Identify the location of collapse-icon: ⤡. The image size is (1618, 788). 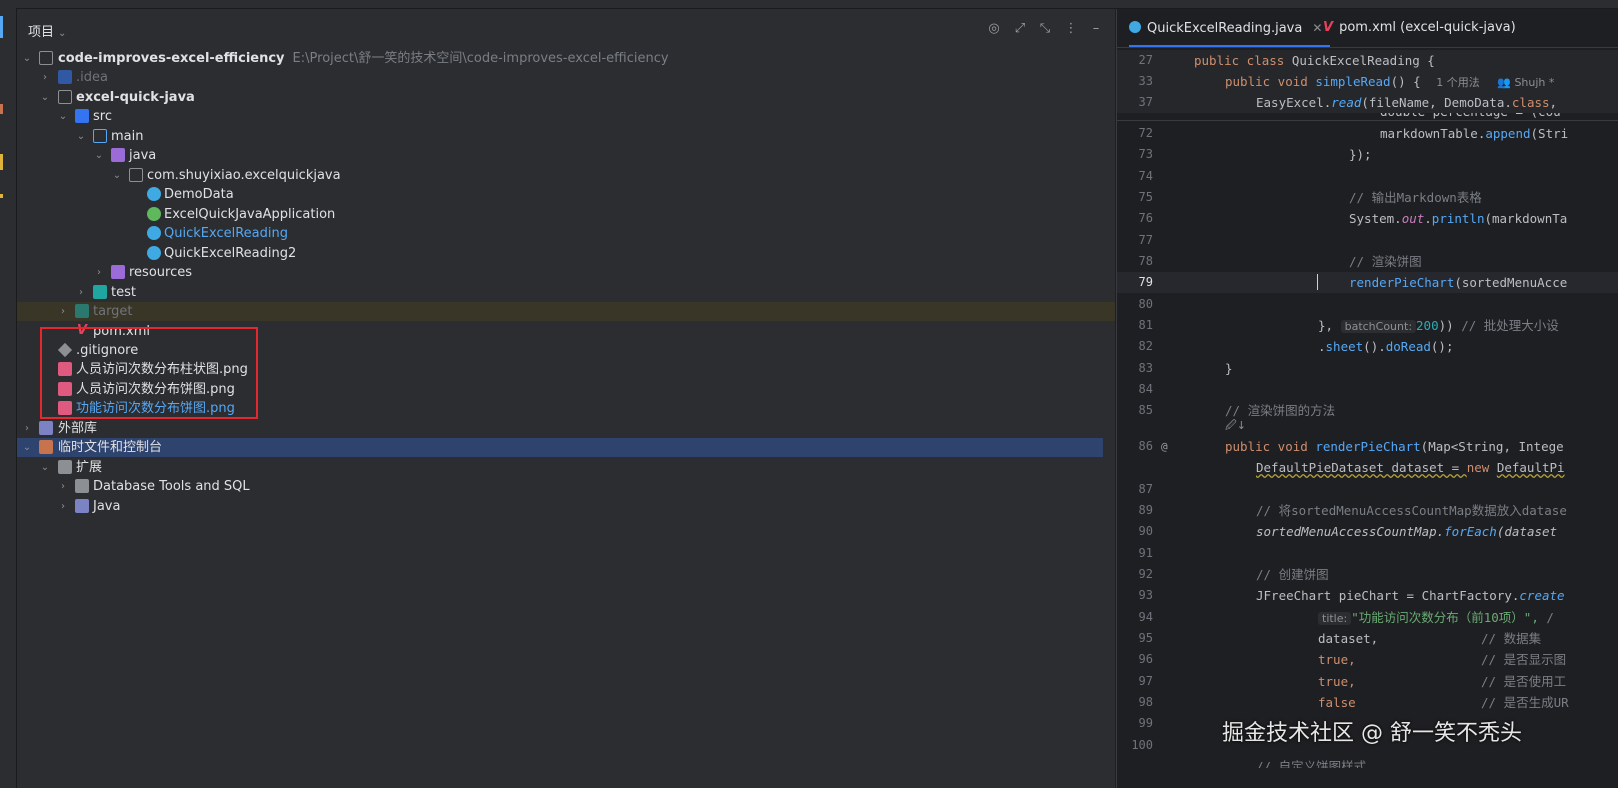
(1045, 29).